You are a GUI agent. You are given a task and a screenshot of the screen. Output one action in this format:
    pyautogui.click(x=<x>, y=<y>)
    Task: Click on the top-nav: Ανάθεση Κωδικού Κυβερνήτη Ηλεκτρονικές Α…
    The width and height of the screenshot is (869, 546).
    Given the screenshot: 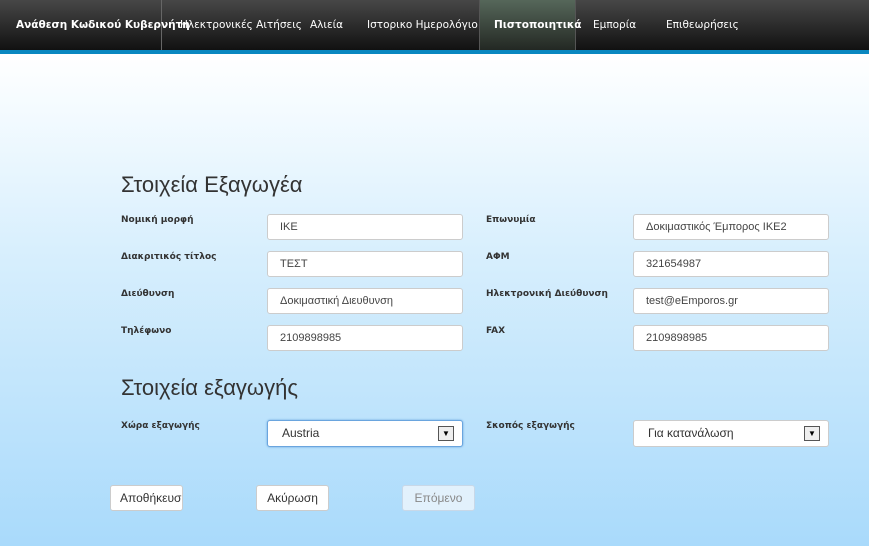 What is the action you would take?
    pyautogui.click(x=434, y=27)
    